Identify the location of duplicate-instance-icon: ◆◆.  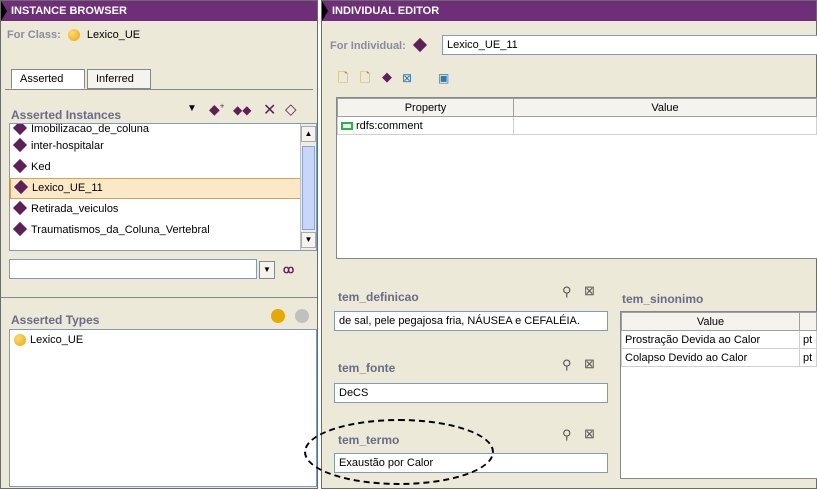
(242, 110).